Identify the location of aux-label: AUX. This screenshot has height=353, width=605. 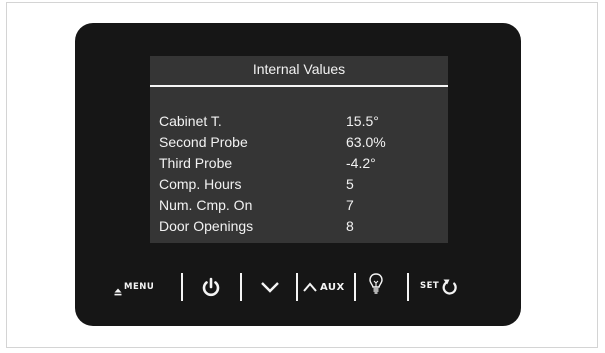
(332, 287).